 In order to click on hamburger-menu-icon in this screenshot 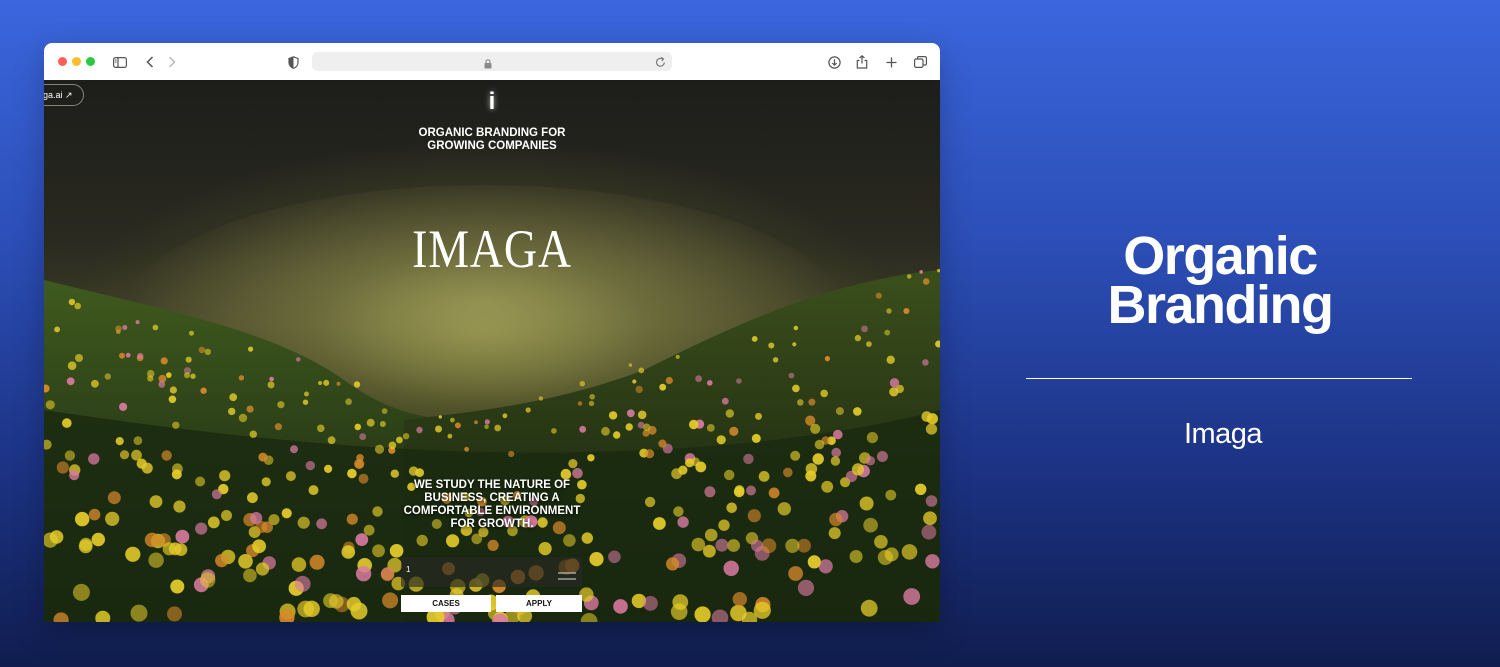, I will do `click(567, 576)`.